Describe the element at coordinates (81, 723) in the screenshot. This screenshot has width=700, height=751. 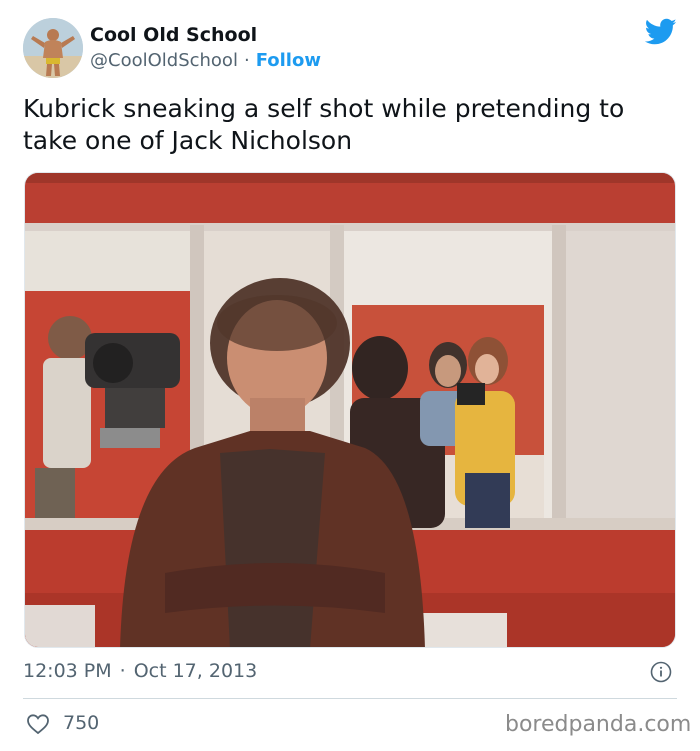
I see `like-count: 750` at that location.